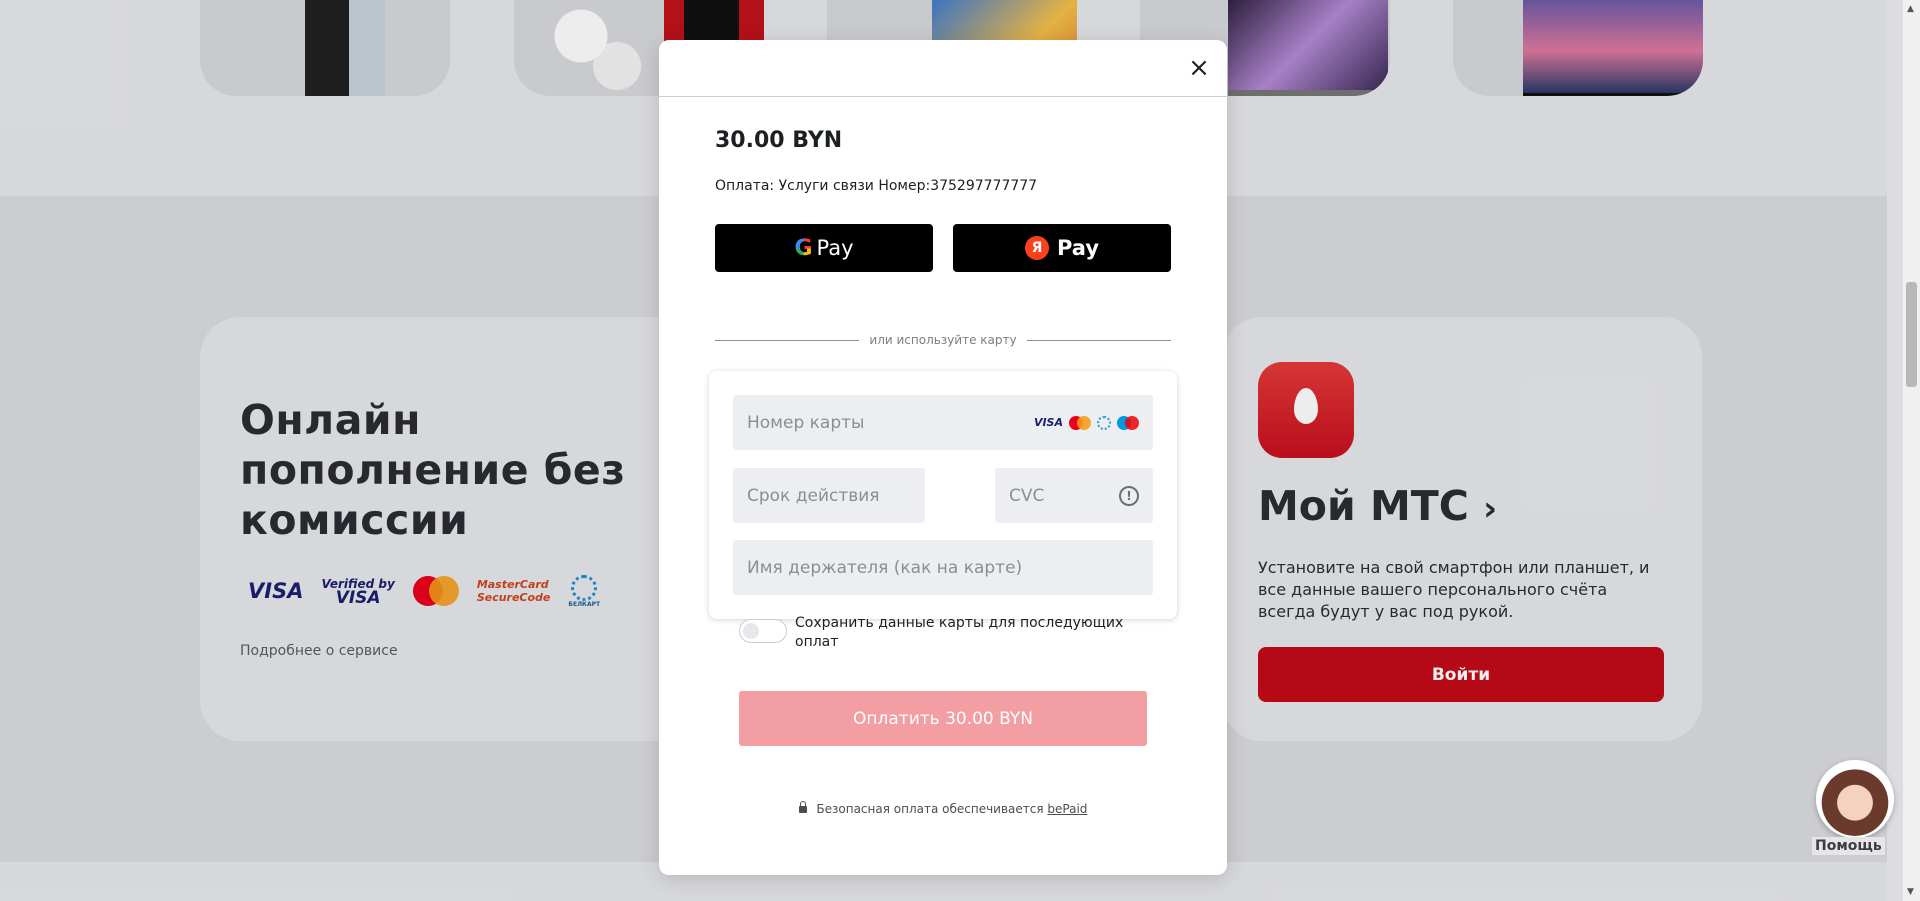  Describe the element at coordinates (1911, 334) in the screenshot. I see `scroll-thumb` at that location.